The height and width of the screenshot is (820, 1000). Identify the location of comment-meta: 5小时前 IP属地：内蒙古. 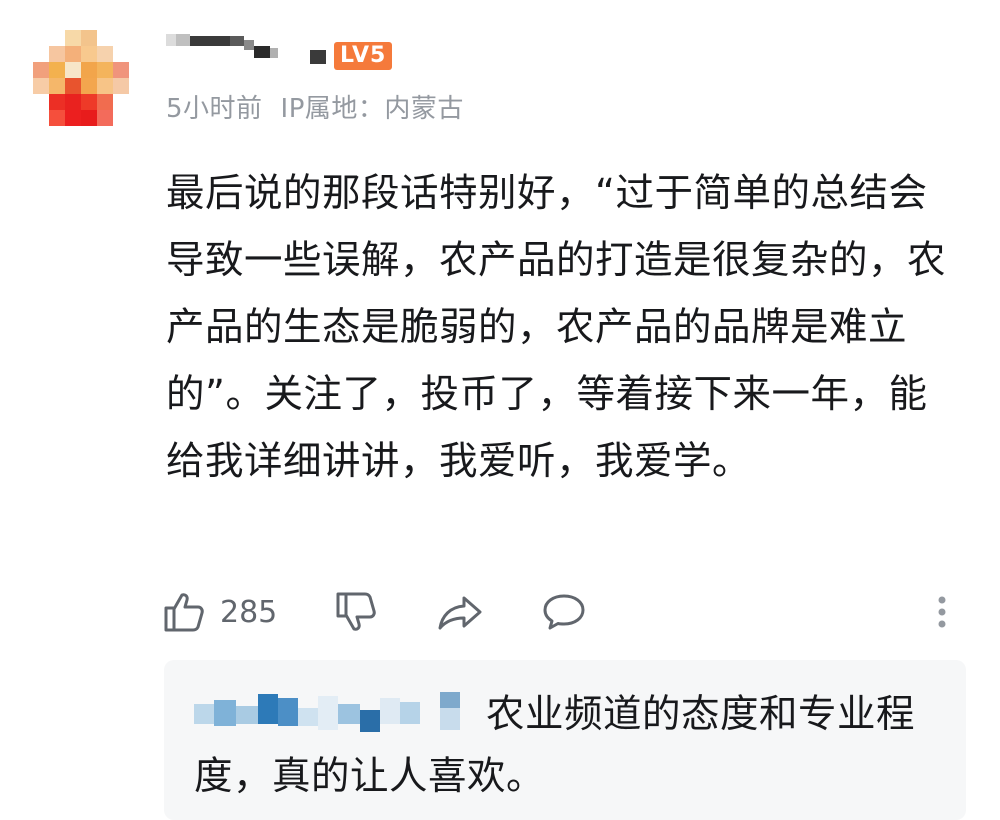
(315, 106).